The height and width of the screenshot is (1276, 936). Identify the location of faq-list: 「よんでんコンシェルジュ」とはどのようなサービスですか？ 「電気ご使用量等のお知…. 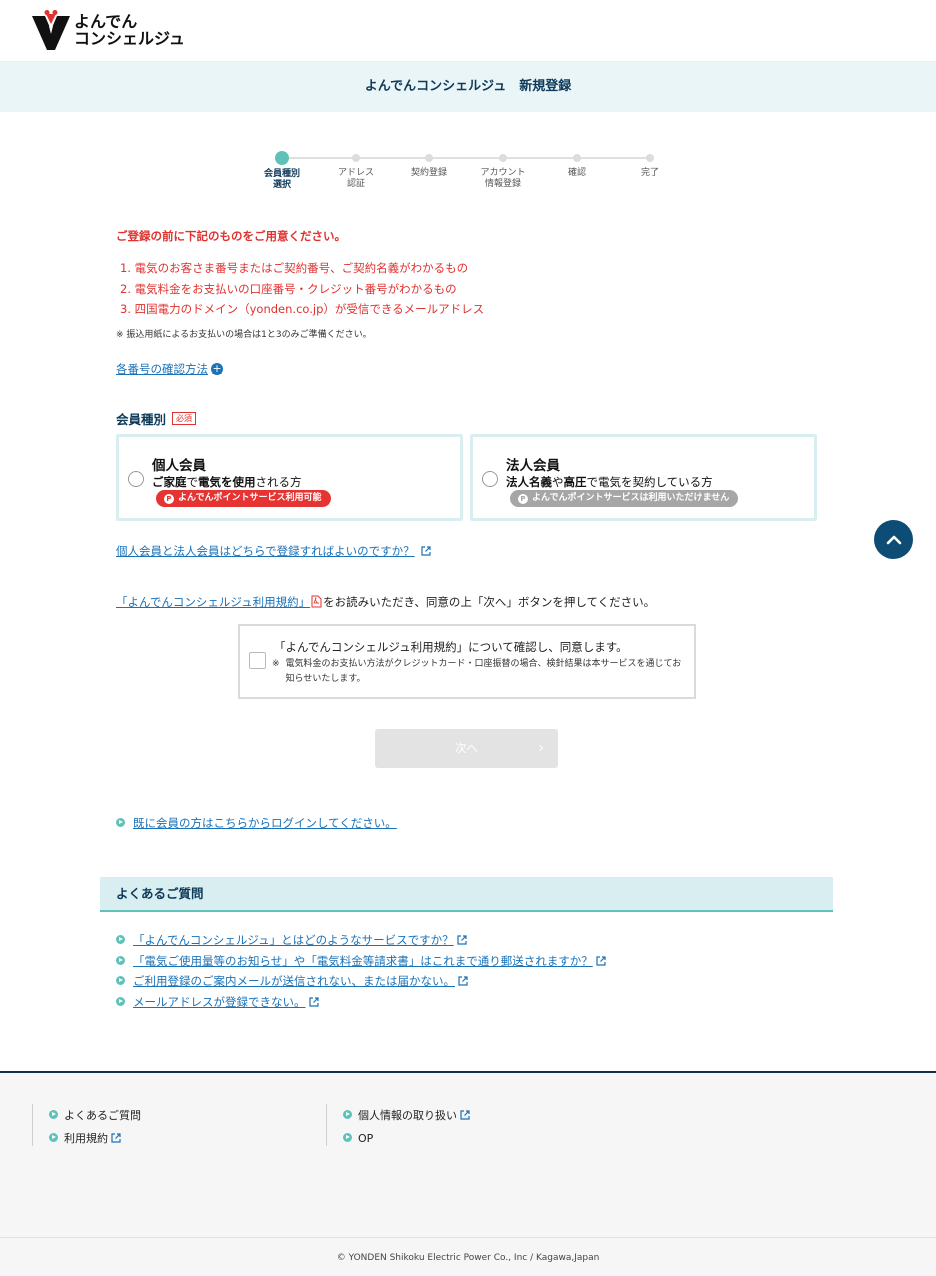
(361, 971).